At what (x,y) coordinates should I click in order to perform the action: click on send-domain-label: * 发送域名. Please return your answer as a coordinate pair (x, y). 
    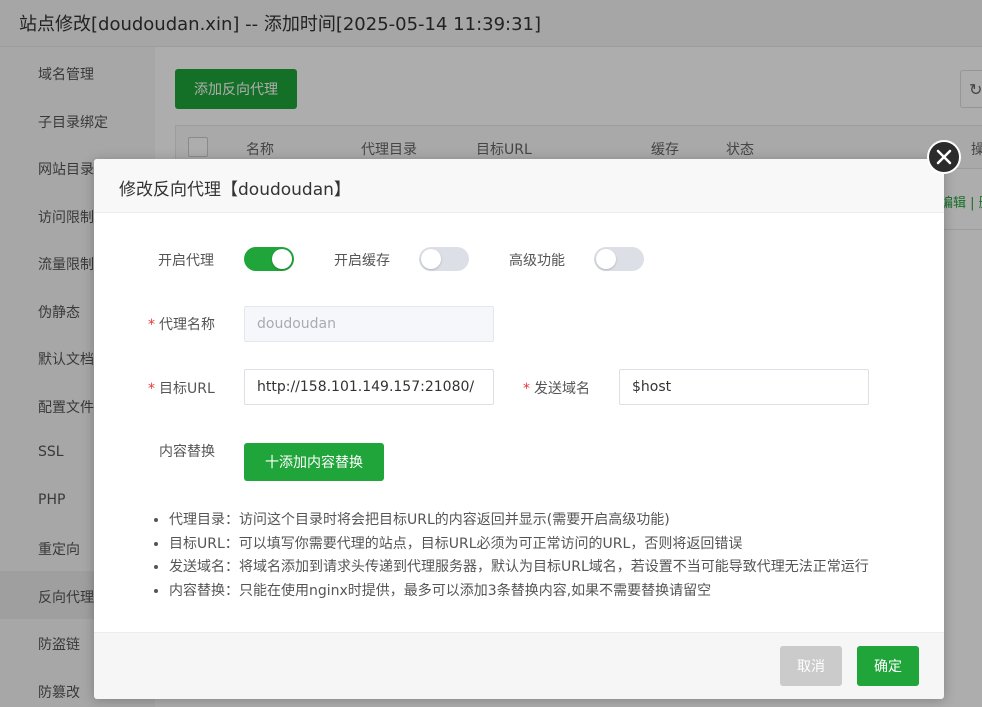
    Looking at the image, I should click on (556, 388).